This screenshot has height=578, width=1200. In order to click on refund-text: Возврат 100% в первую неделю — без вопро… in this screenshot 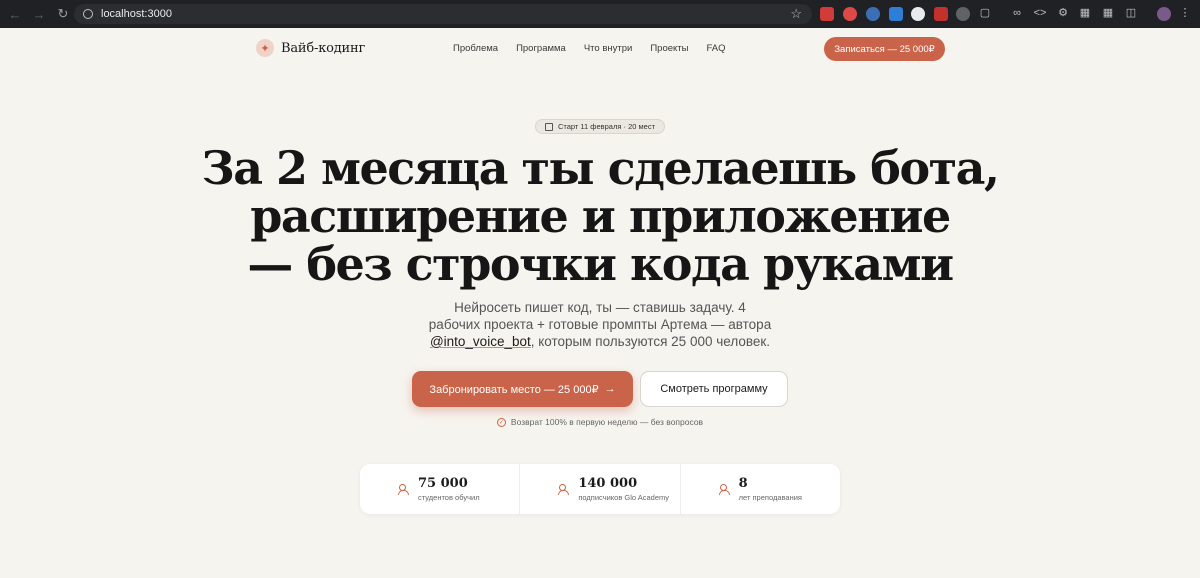, I will do `click(607, 422)`.